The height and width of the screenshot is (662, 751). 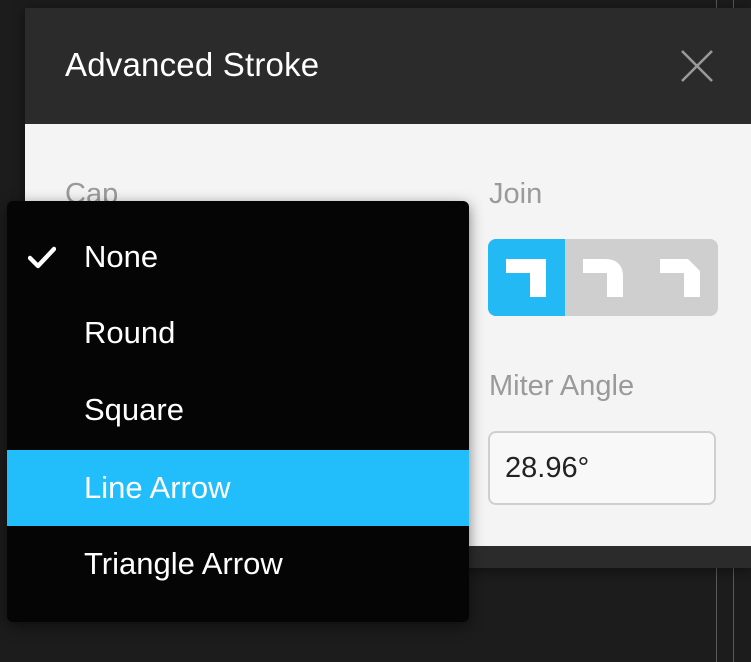 I want to click on join-label: Join, so click(x=516, y=194).